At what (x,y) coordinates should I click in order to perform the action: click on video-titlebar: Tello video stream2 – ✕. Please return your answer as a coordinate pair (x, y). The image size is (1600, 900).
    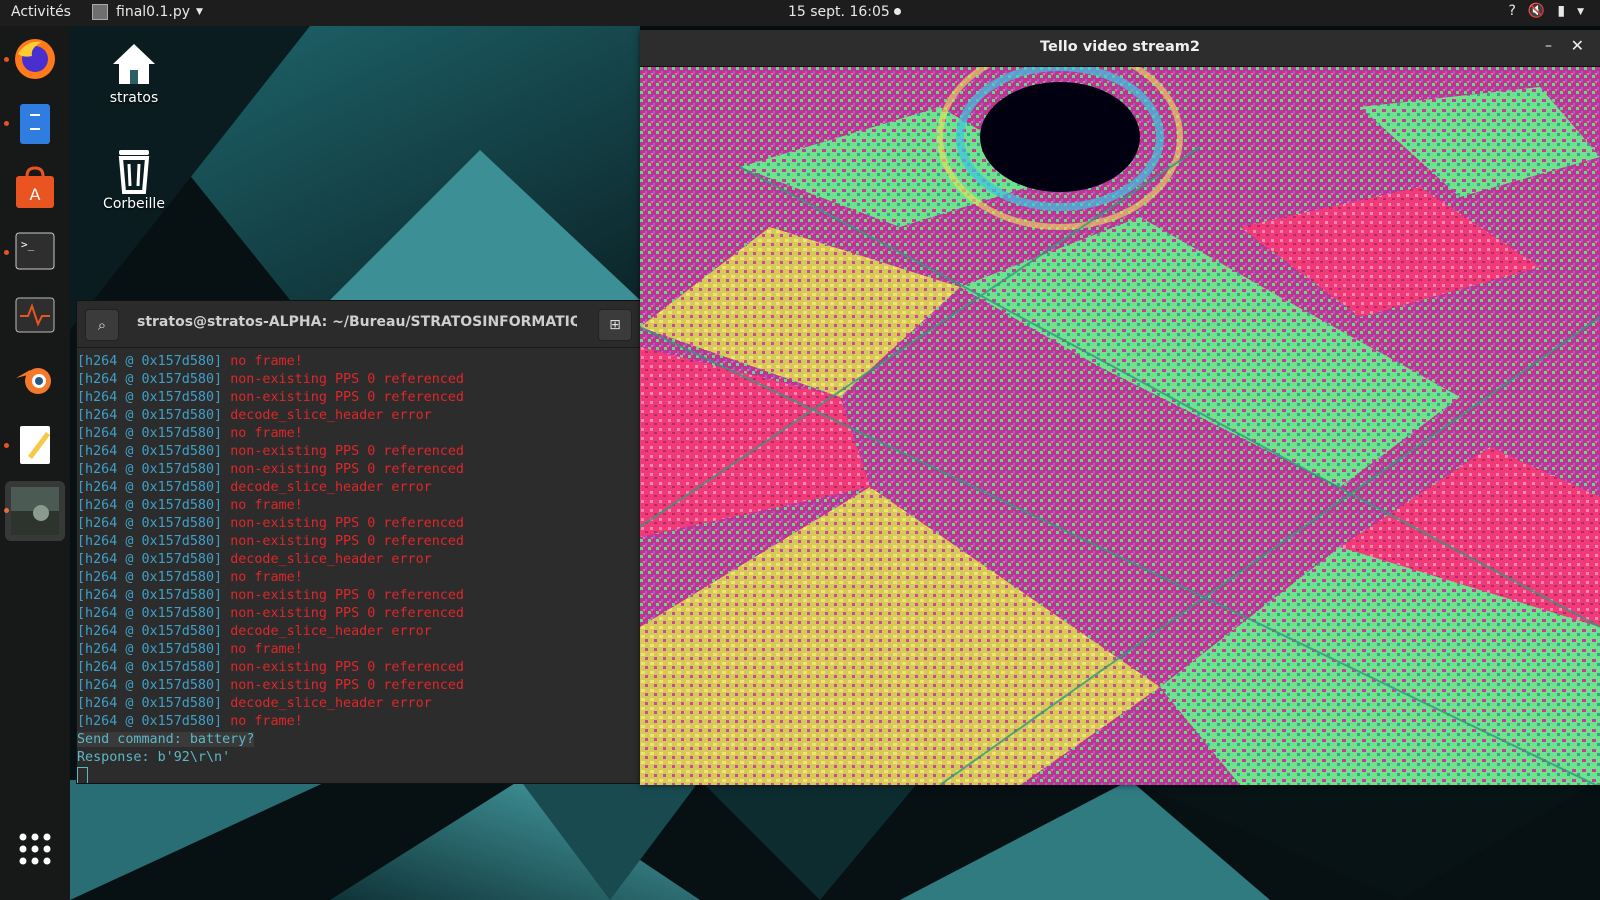
    Looking at the image, I should click on (1120, 48).